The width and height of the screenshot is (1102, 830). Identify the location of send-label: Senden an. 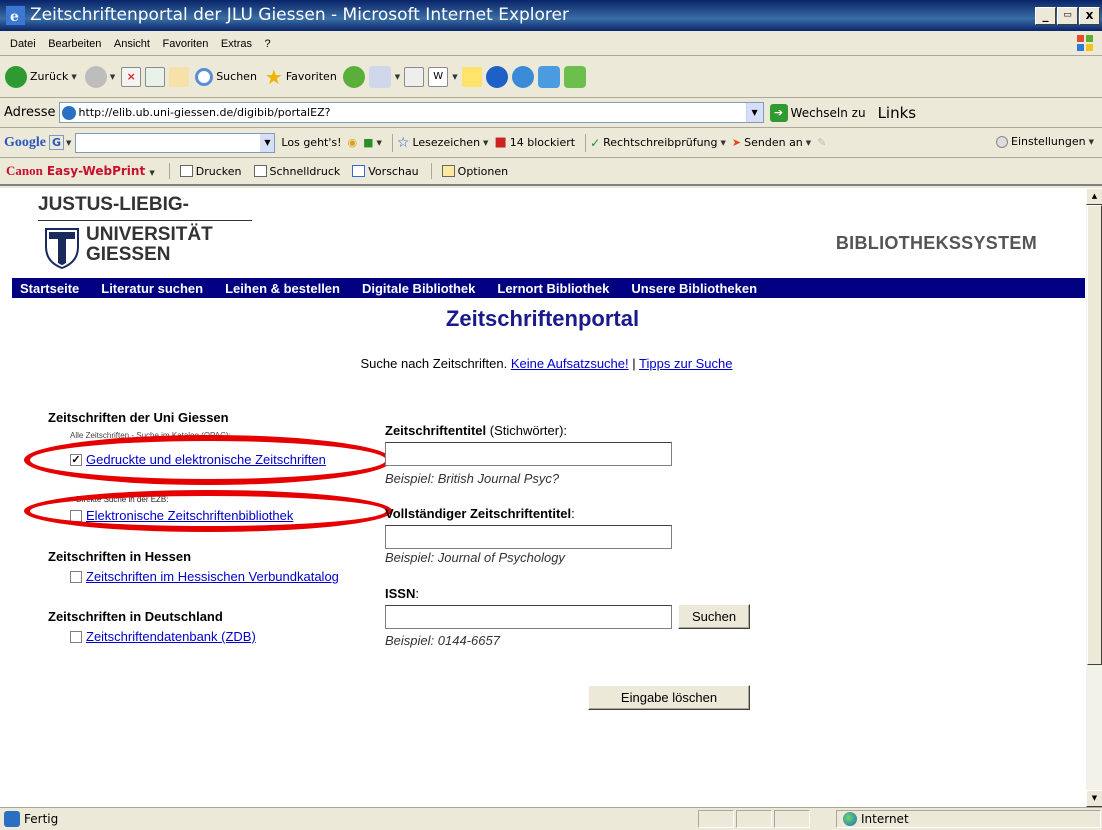
(773, 142).